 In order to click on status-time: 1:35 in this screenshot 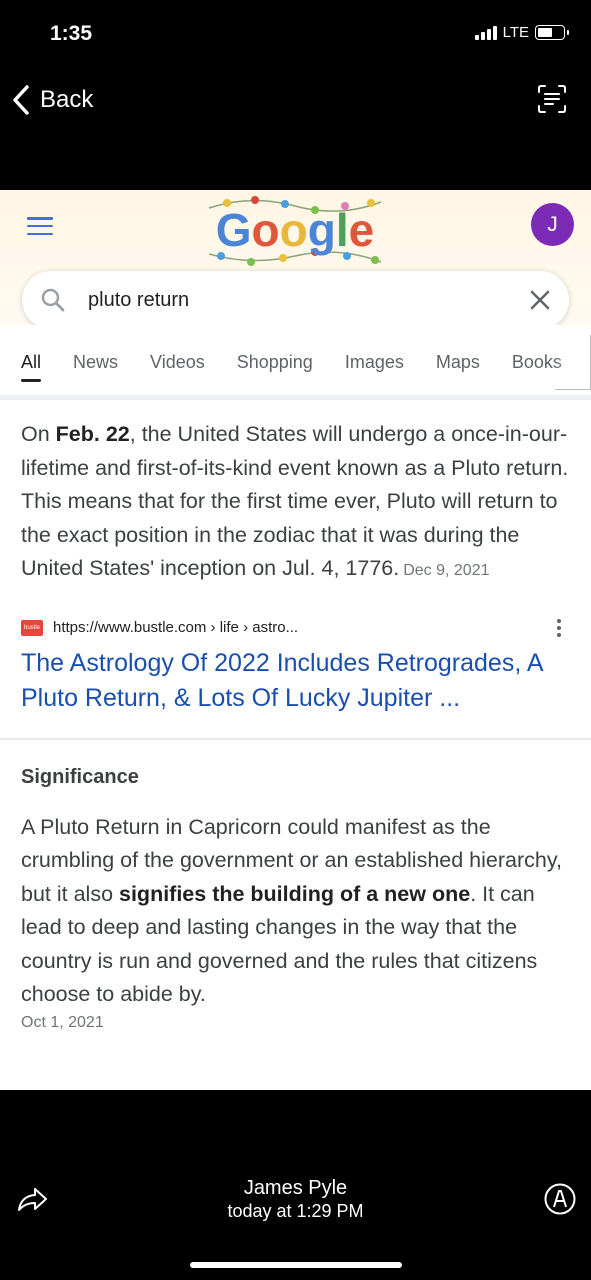, I will do `click(71, 33)`.